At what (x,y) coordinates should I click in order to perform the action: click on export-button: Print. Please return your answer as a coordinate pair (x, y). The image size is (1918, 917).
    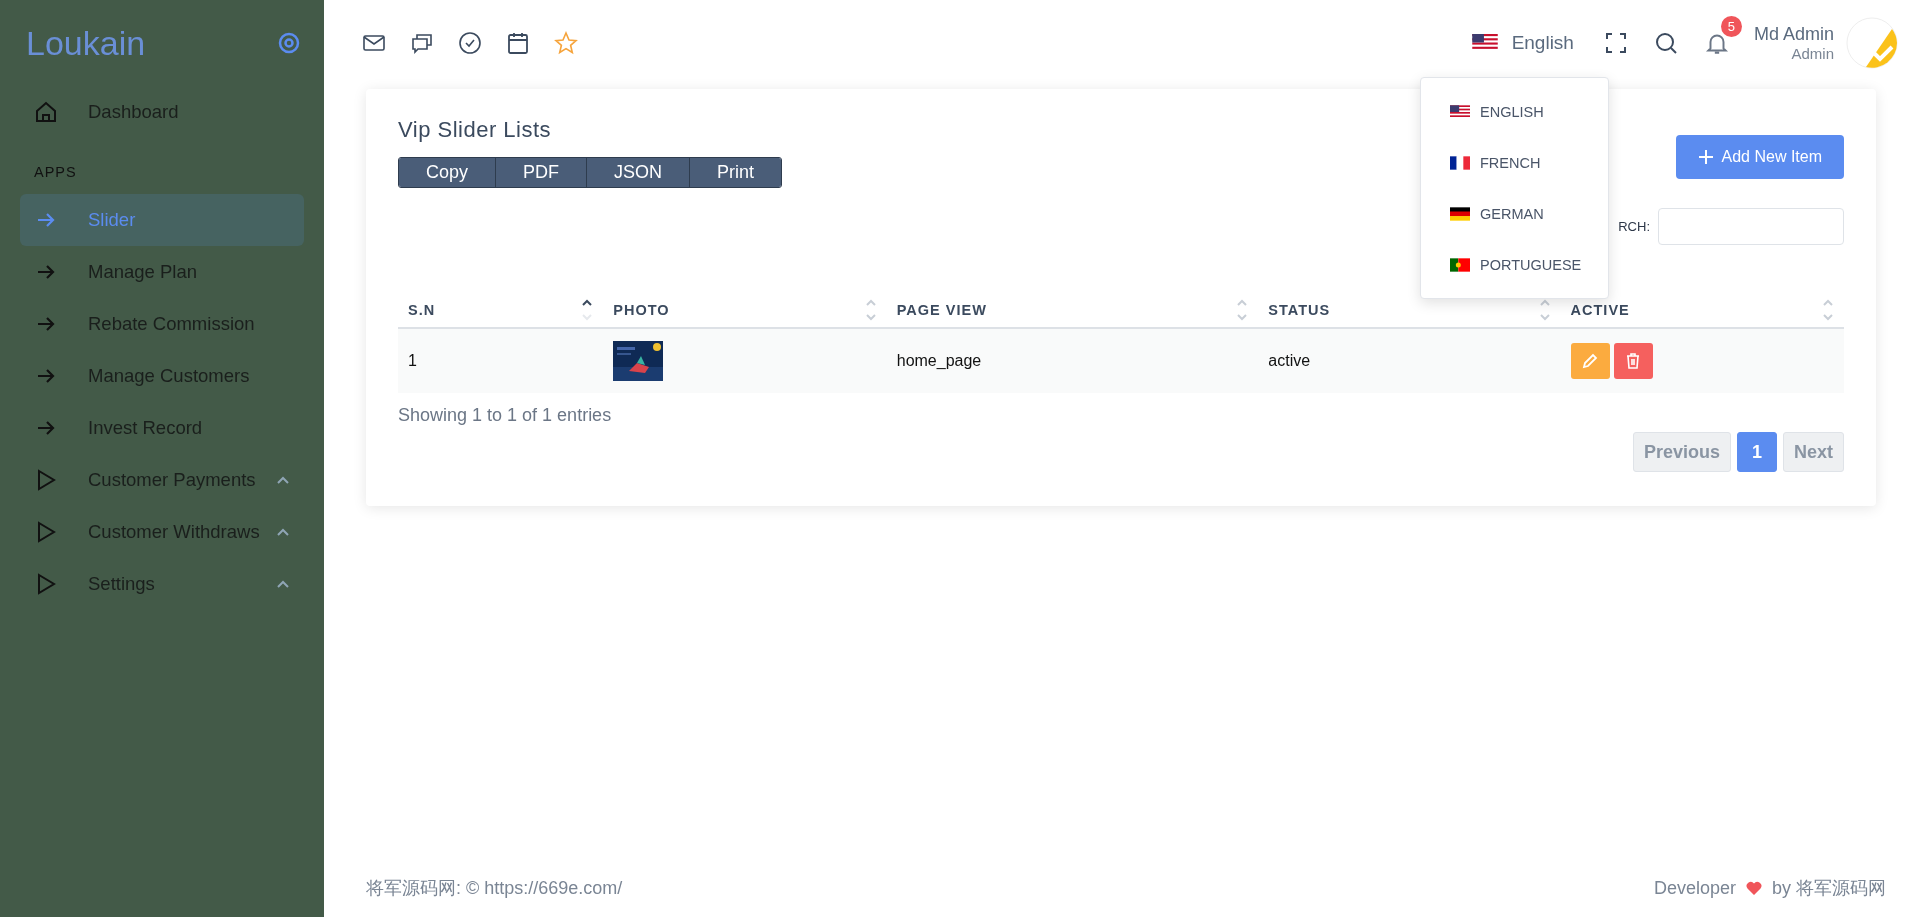
    Looking at the image, I should click on (736, 172).